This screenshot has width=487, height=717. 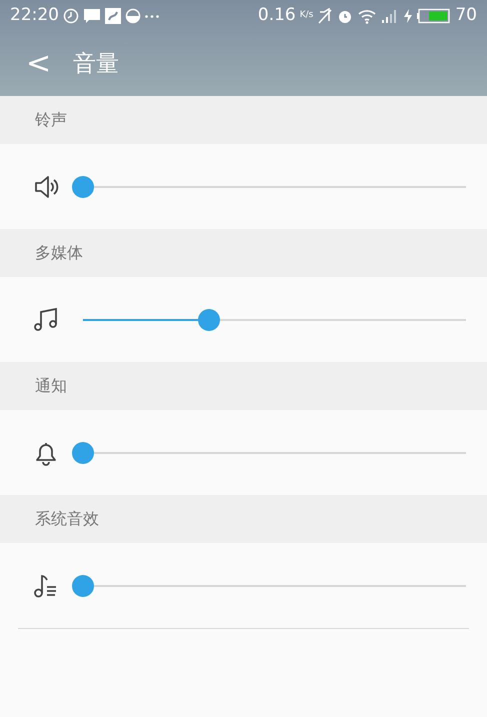 What do you see at coordinates (96, 64) in the screenshot?
I see `page-title: 音量` at bounding box center [96, 64].